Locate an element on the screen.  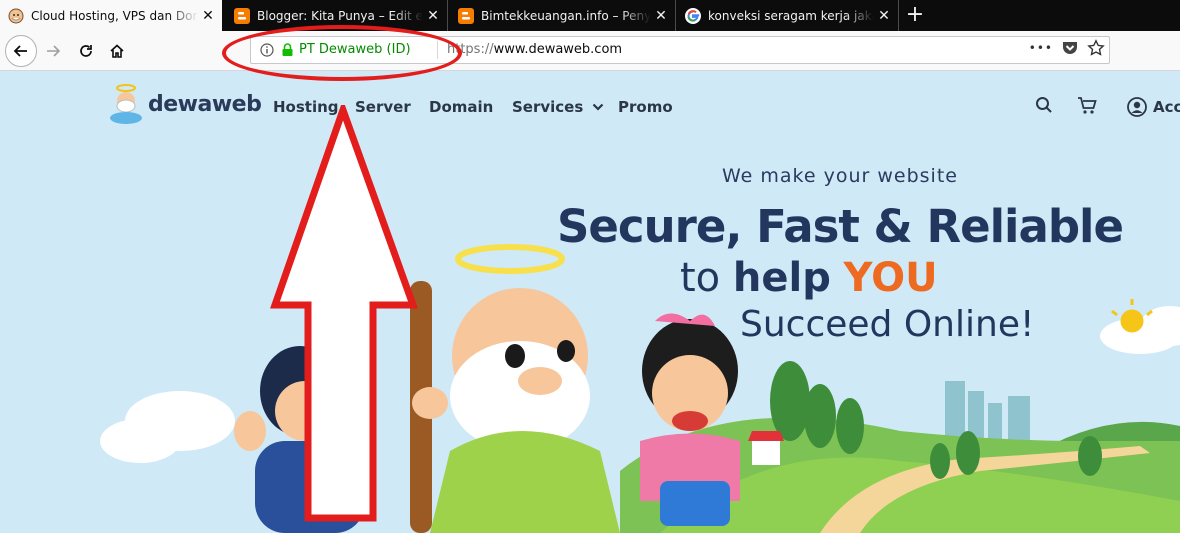
new-tab-button: + is located at coordinates (915, 15).